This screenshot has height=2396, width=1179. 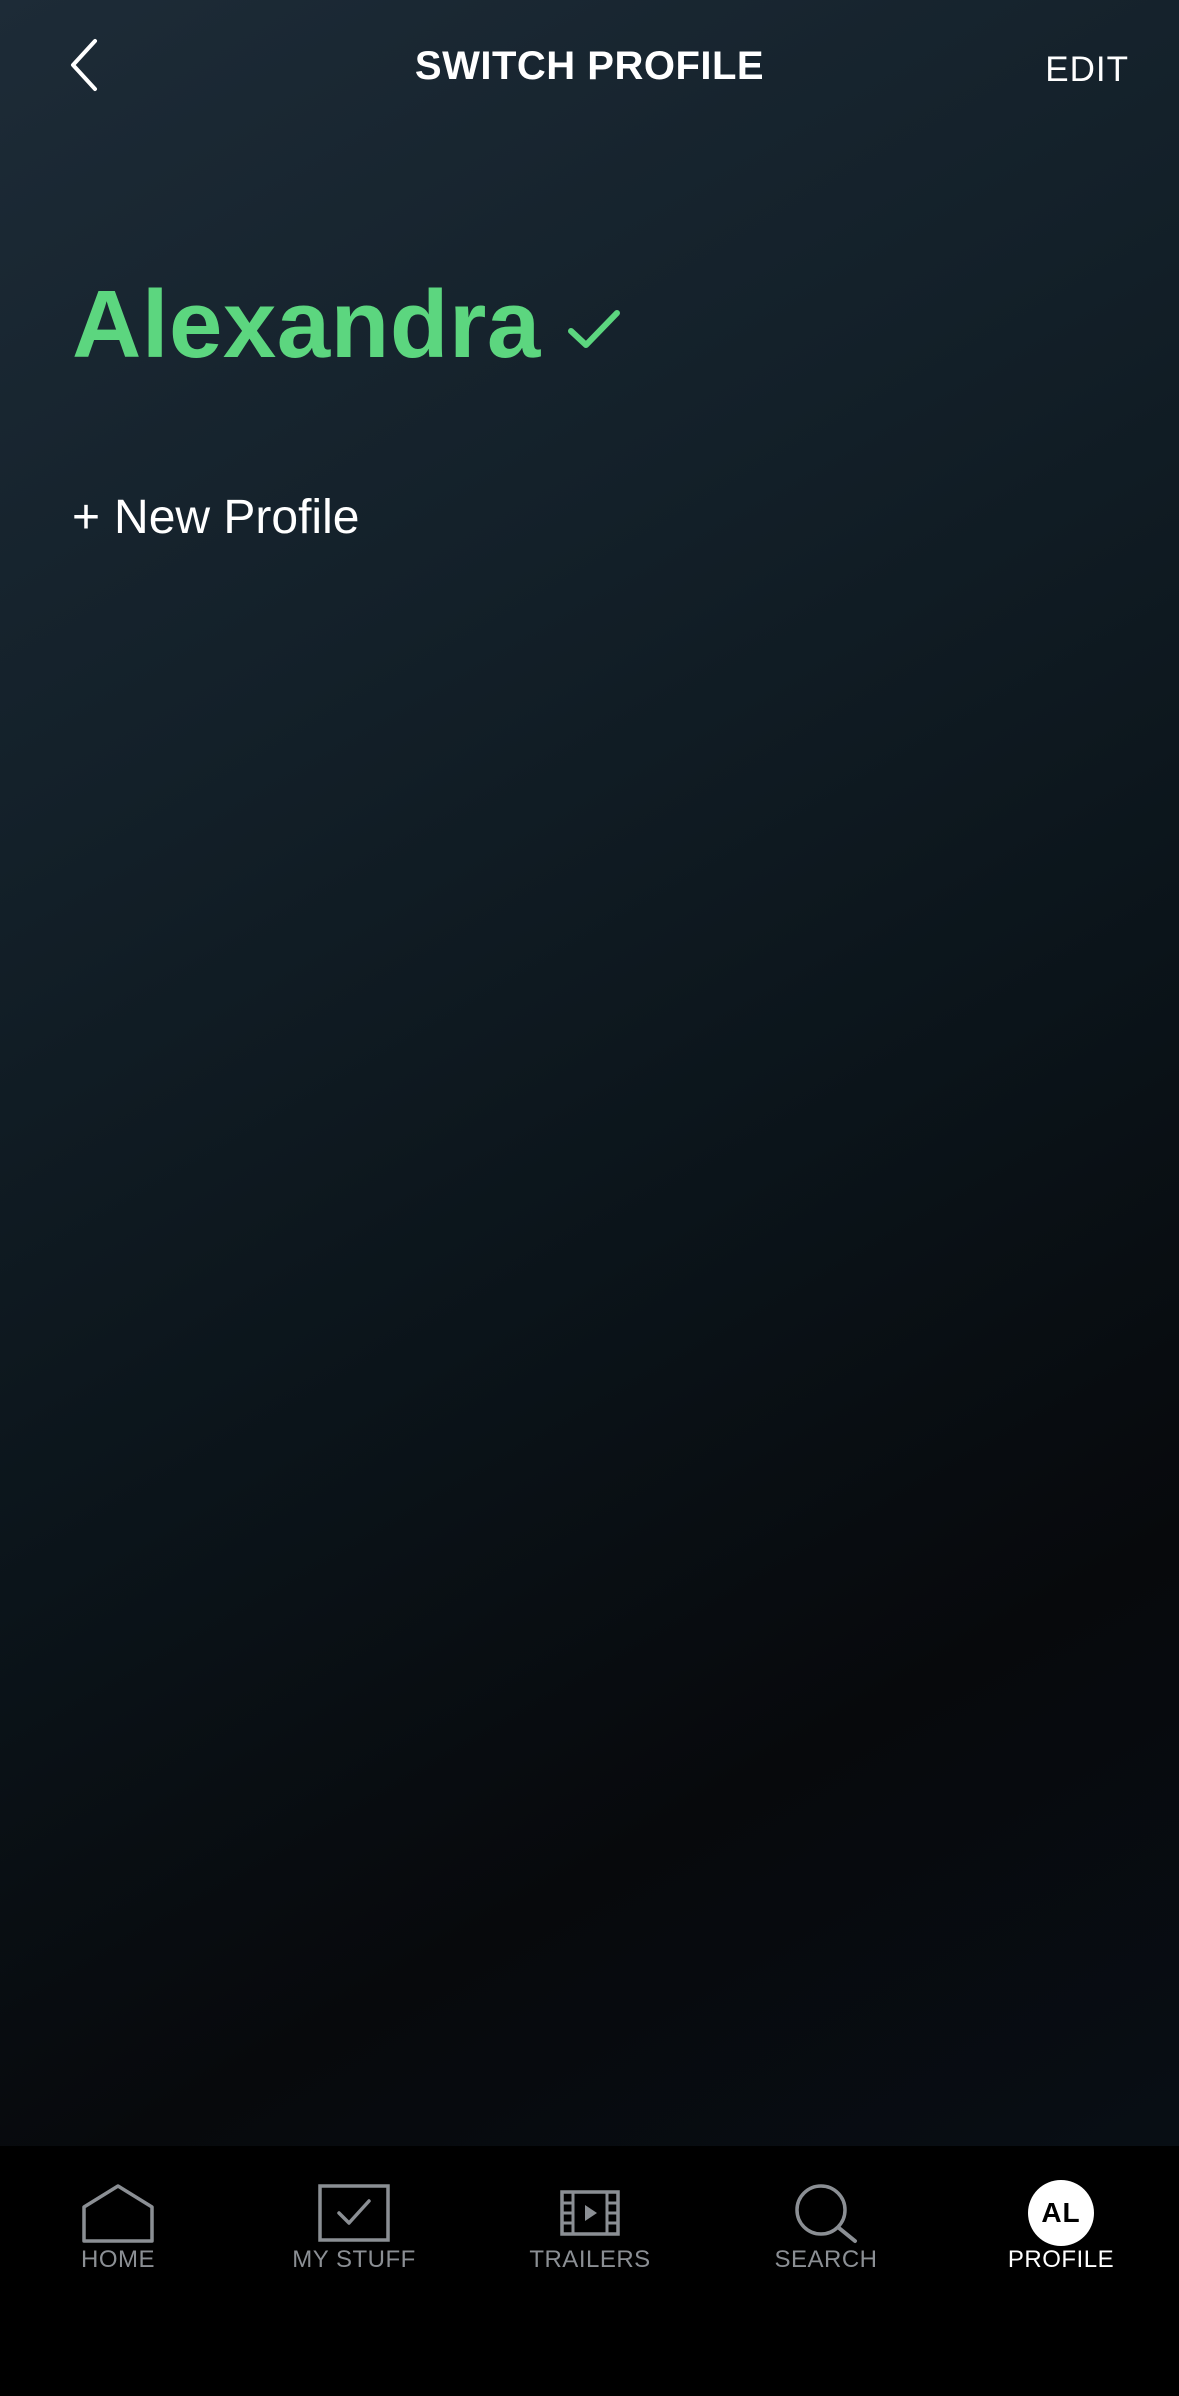 I want to click on nav-label-my-stuff: MY STUFF, so click(x=354, y=2259).